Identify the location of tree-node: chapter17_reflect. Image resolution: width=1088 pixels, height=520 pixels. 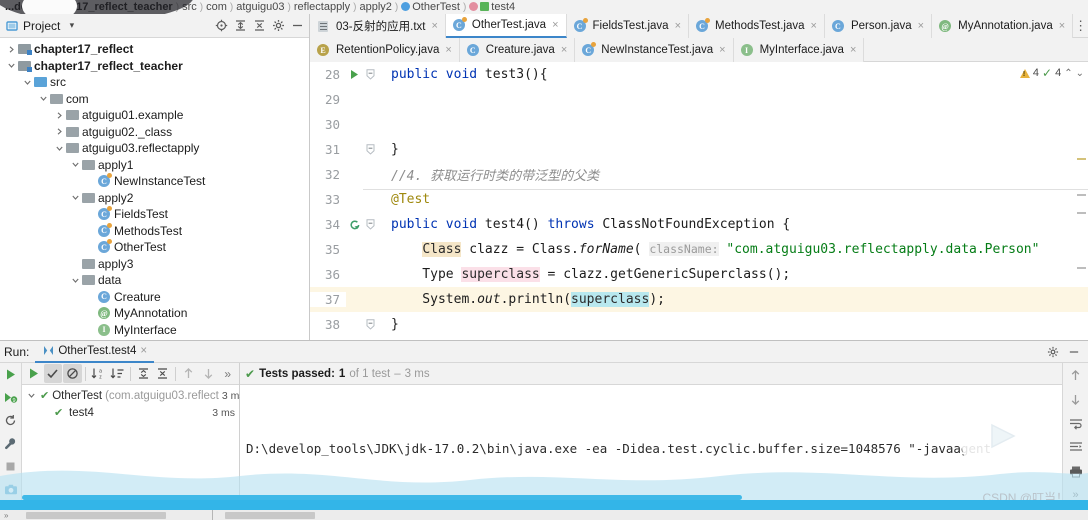
(154, 49).